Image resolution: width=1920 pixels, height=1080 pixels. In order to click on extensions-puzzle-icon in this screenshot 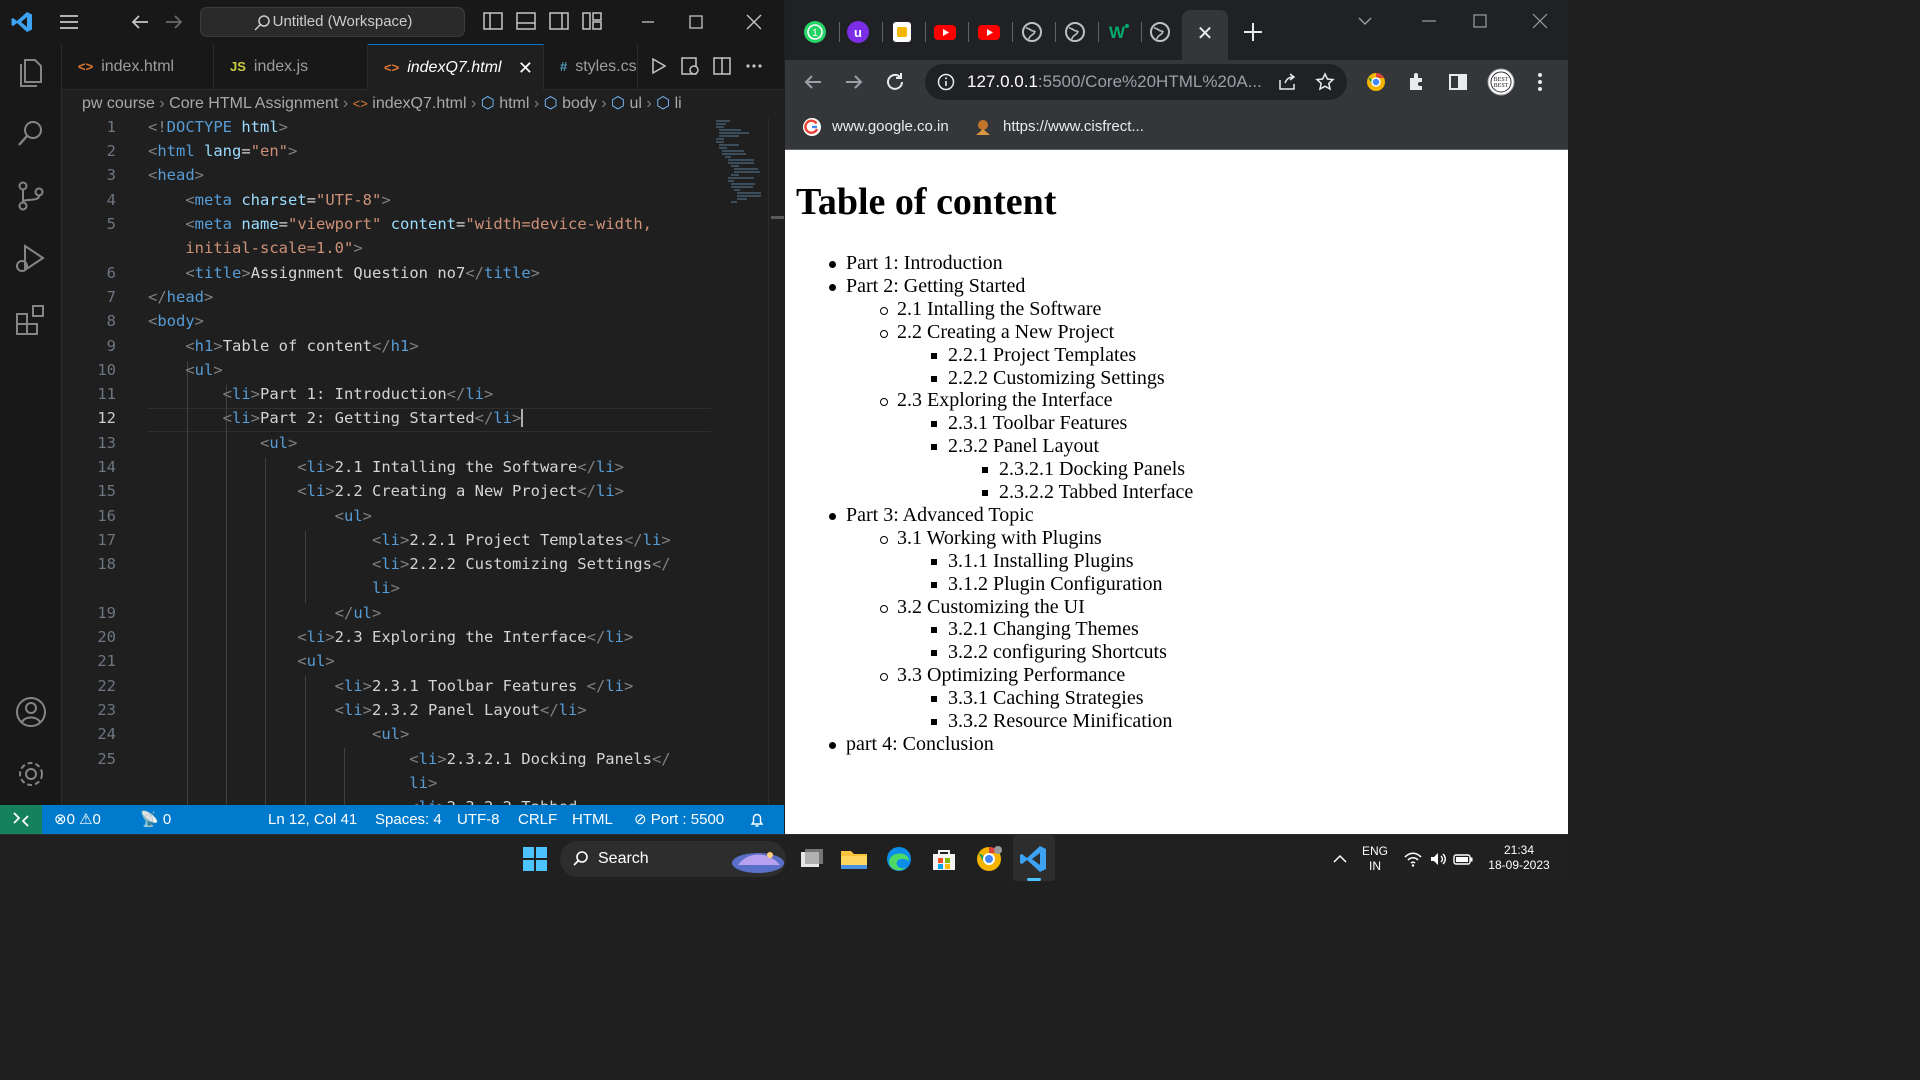, I will do `click(1417, 82)`.